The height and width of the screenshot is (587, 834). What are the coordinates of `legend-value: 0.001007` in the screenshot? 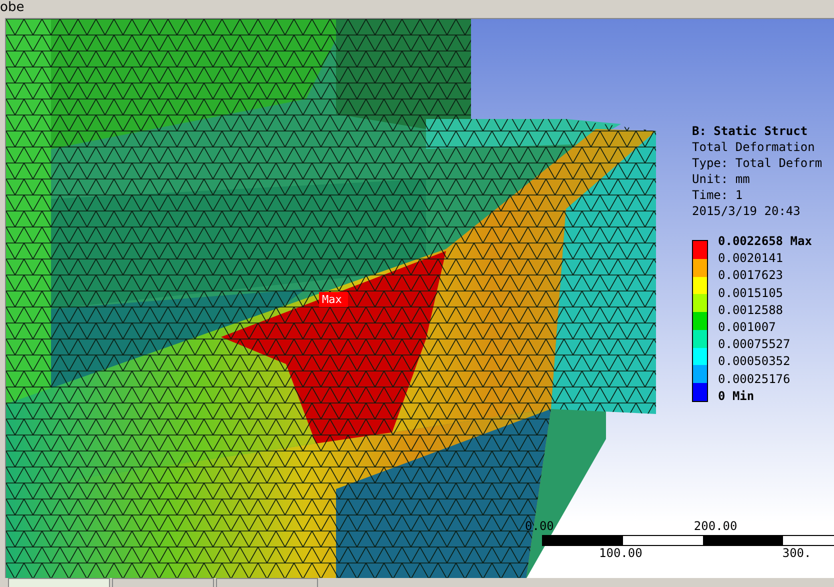 It's located at (747, 327).